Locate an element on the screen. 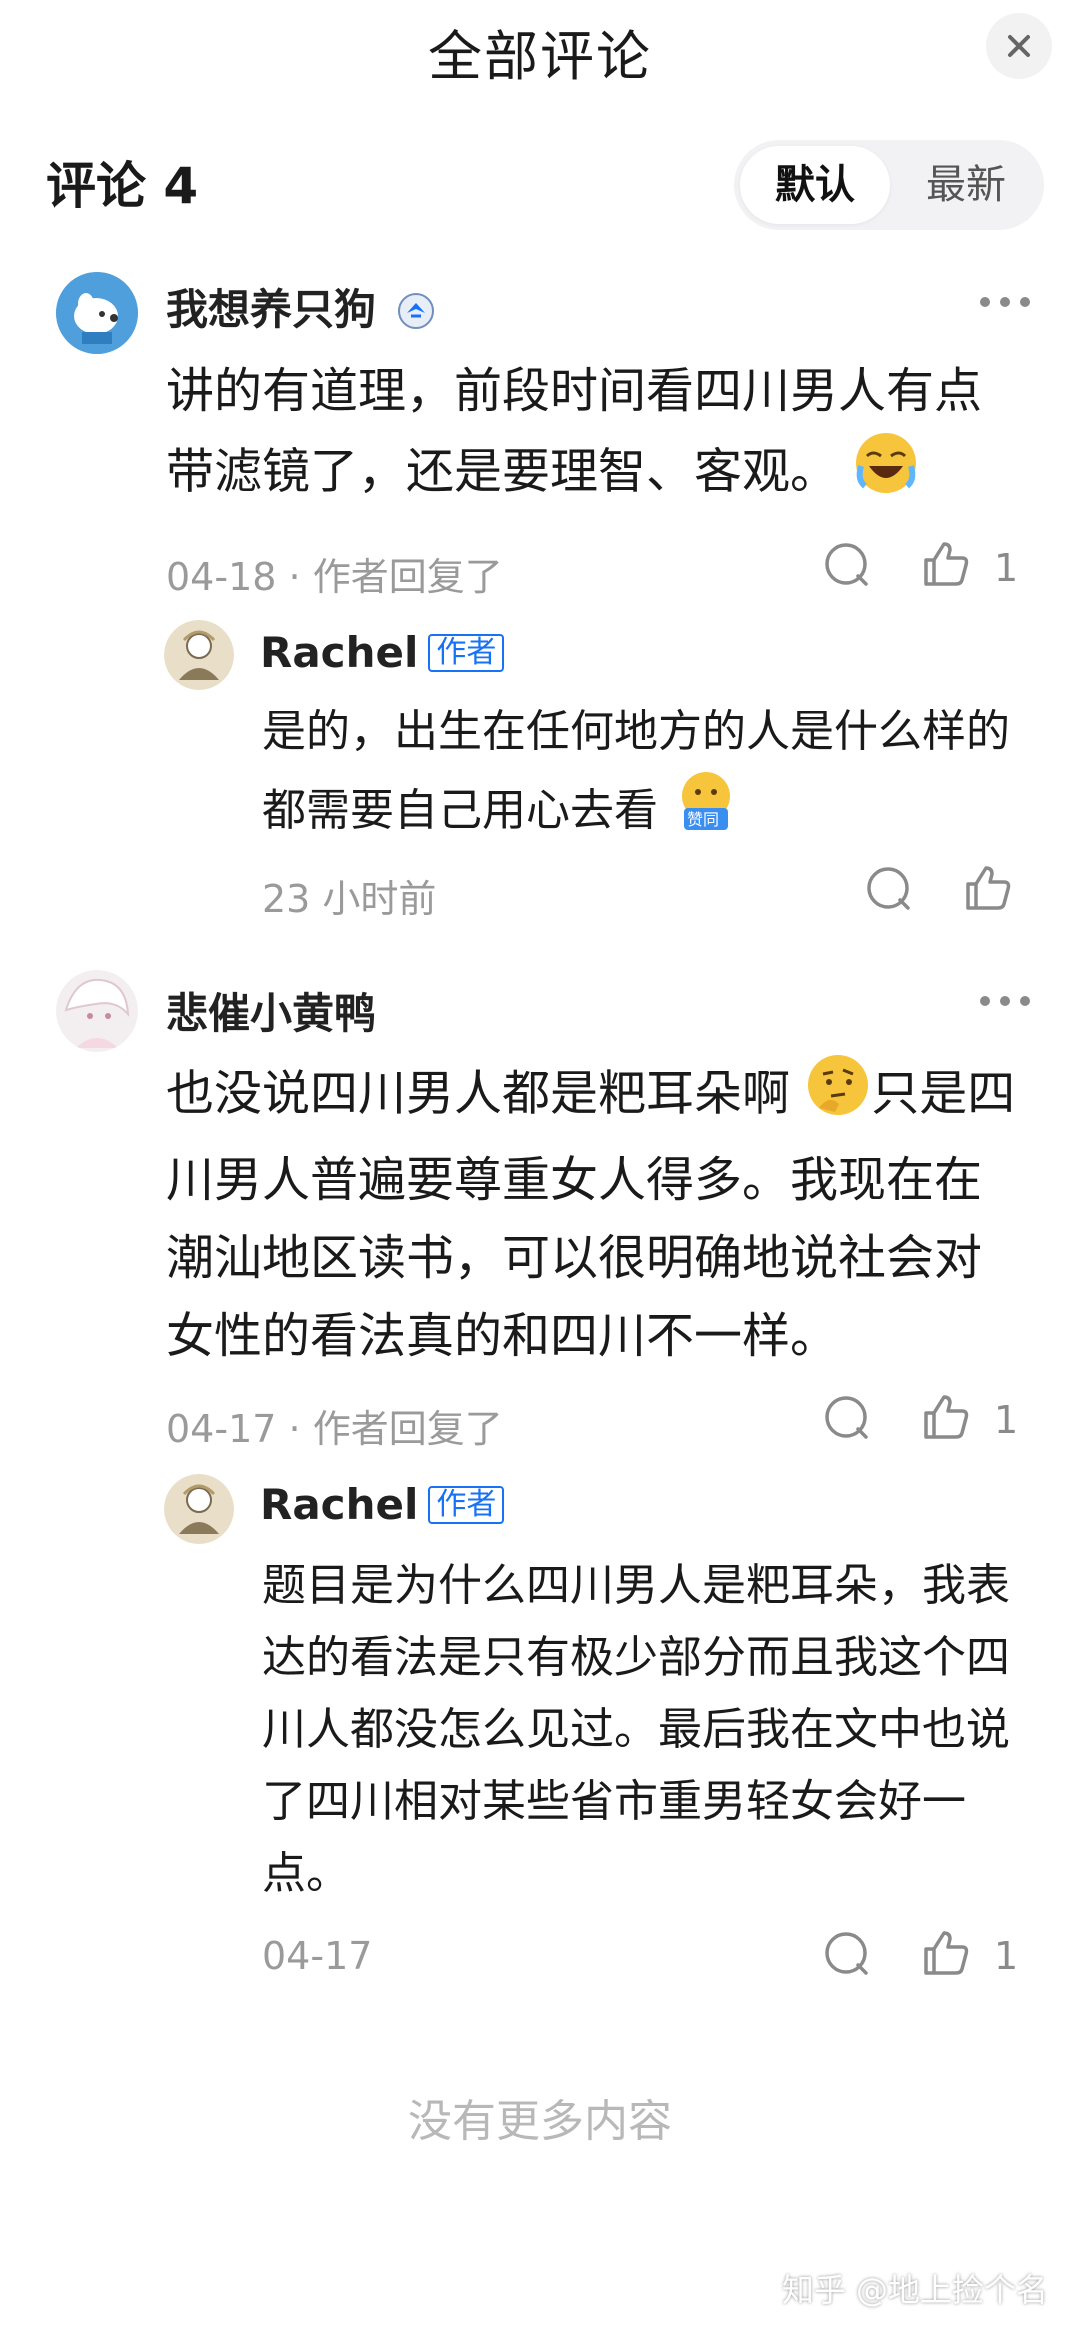  comment-meta: 04-17 · 作者回复了 is located at coordinates (334, 1425).